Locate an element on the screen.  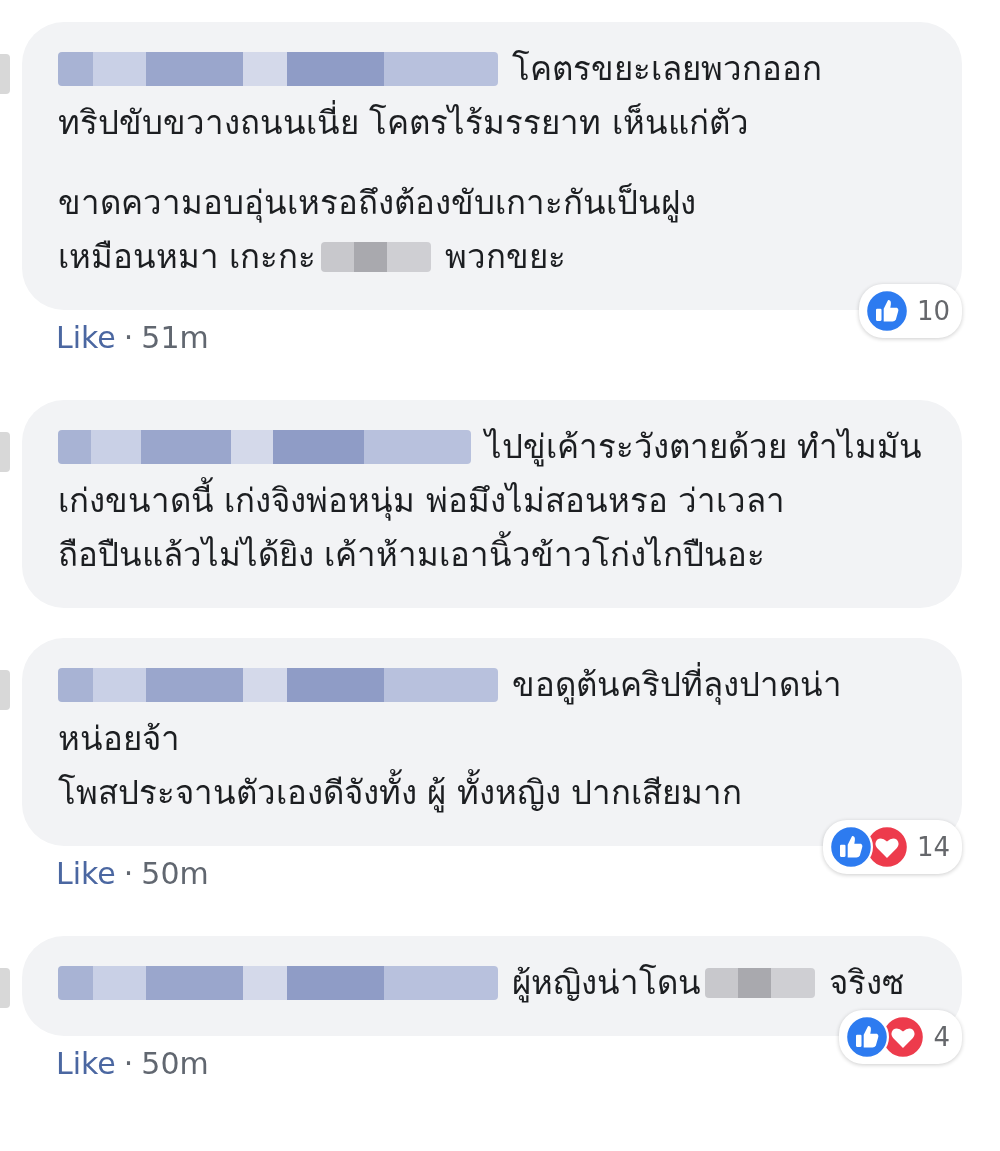
comment-text: ทริปขับขวางถนนเนี่ย โคตรไร้มรรยาท เห็นแก่ตัว is located at coordinates (403, 123).